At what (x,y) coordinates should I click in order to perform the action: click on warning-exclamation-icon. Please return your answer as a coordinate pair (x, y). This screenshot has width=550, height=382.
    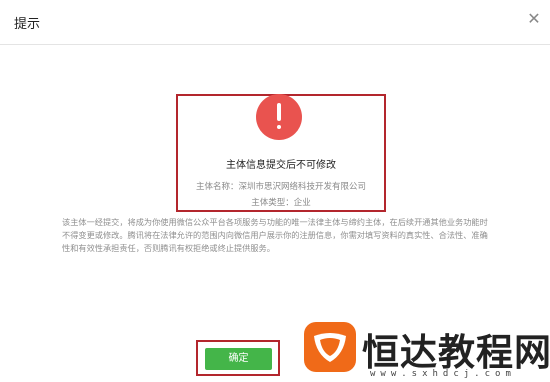
    Looking at the image, I should click on (279, 117).